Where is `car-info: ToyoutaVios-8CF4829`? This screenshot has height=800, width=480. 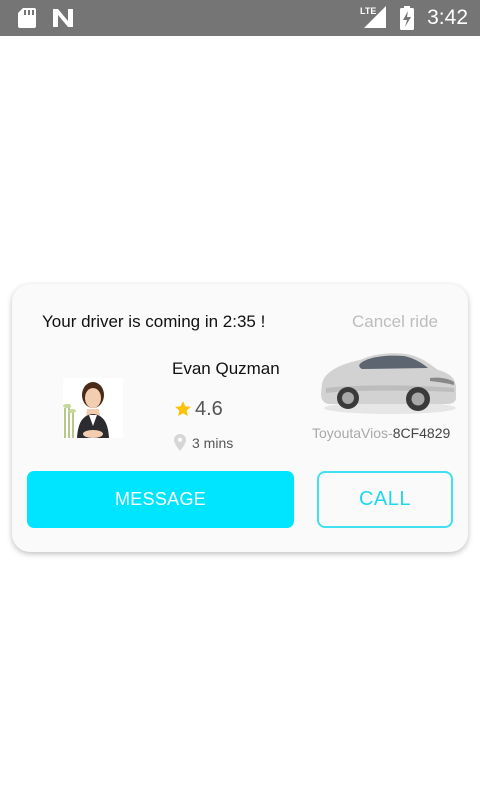 car-info: ToyoutaVios-8CF4829 is located at coordinates (381, 433).